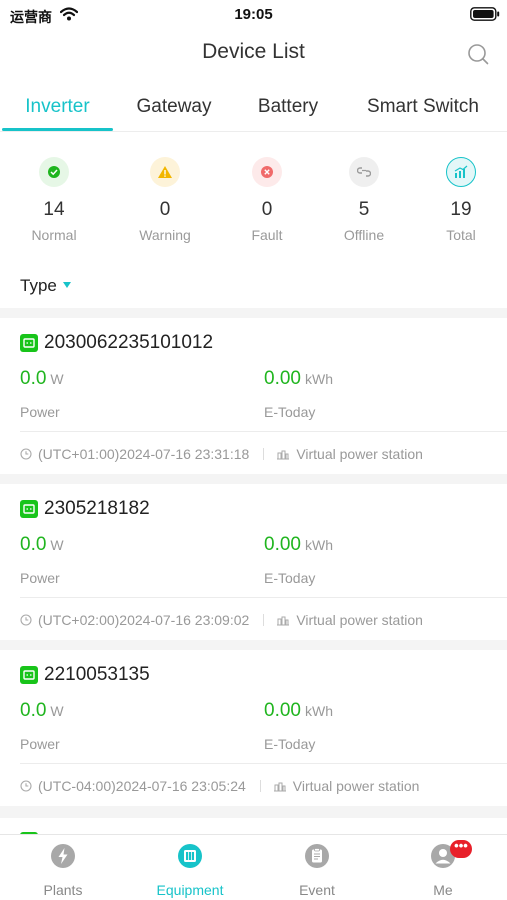  What do you see at coordinates (63, 856) in the screenshot?
I see `bolt-icon` at bounding box center [63, 856].